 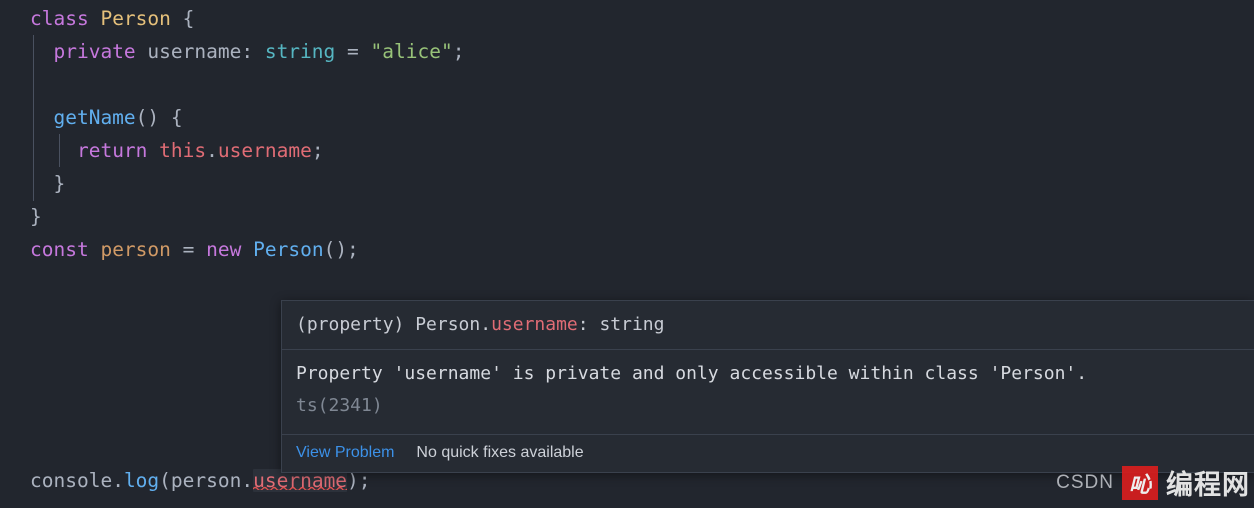 I want to click on signature-suffix: : string, so click(x=621, y=324).